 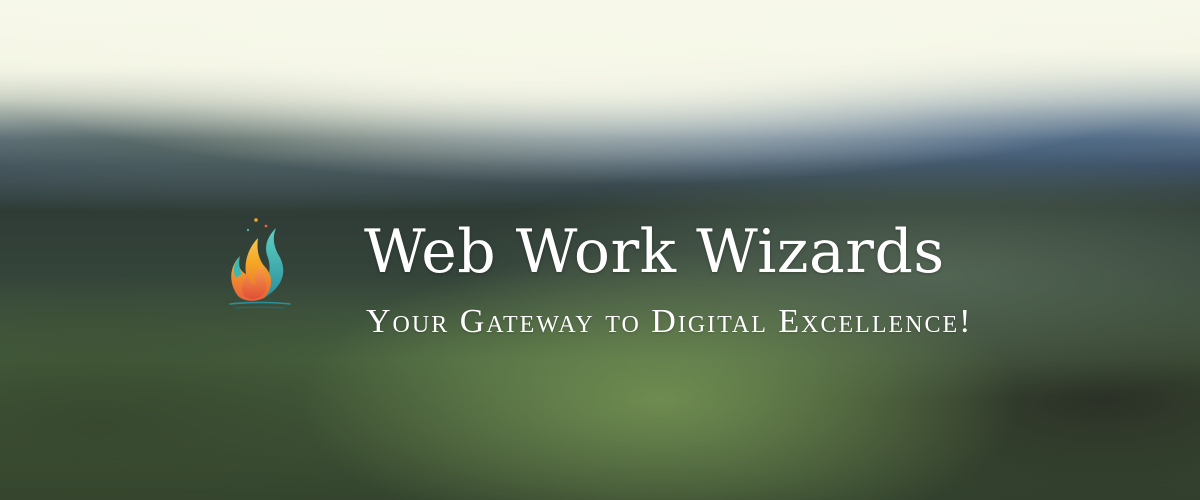 What do you see at coordinates (654, 252) in the screenshot?
I see `site-title: Web Work Wizards` at bounding box center [654, 252].